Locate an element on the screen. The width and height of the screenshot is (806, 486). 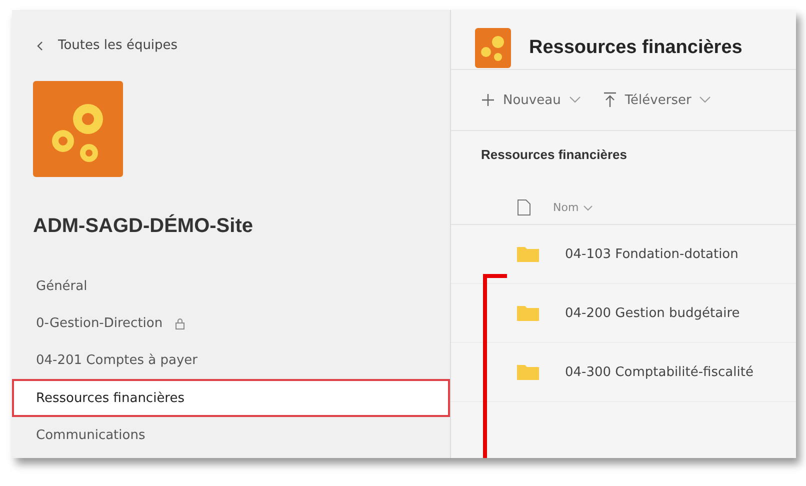
upload-arrow-icon is located at coordinates (609, 100).